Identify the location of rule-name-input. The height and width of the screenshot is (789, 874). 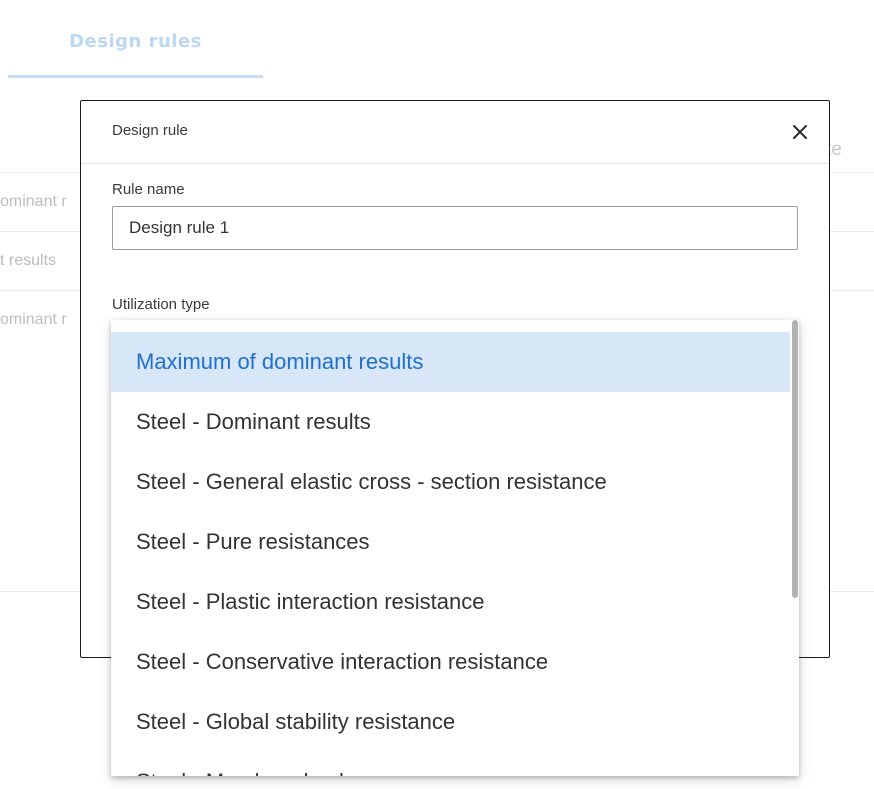
(455, 228).